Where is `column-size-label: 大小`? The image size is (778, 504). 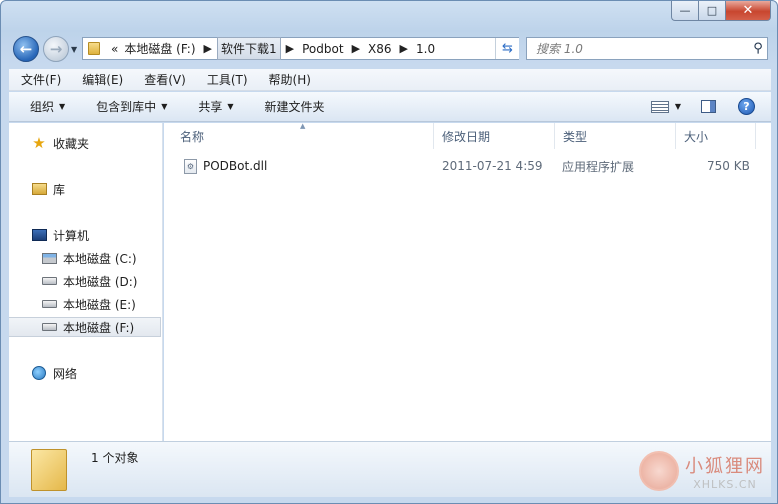 column-size-label: 大小 is located at coordinates (696, 136).